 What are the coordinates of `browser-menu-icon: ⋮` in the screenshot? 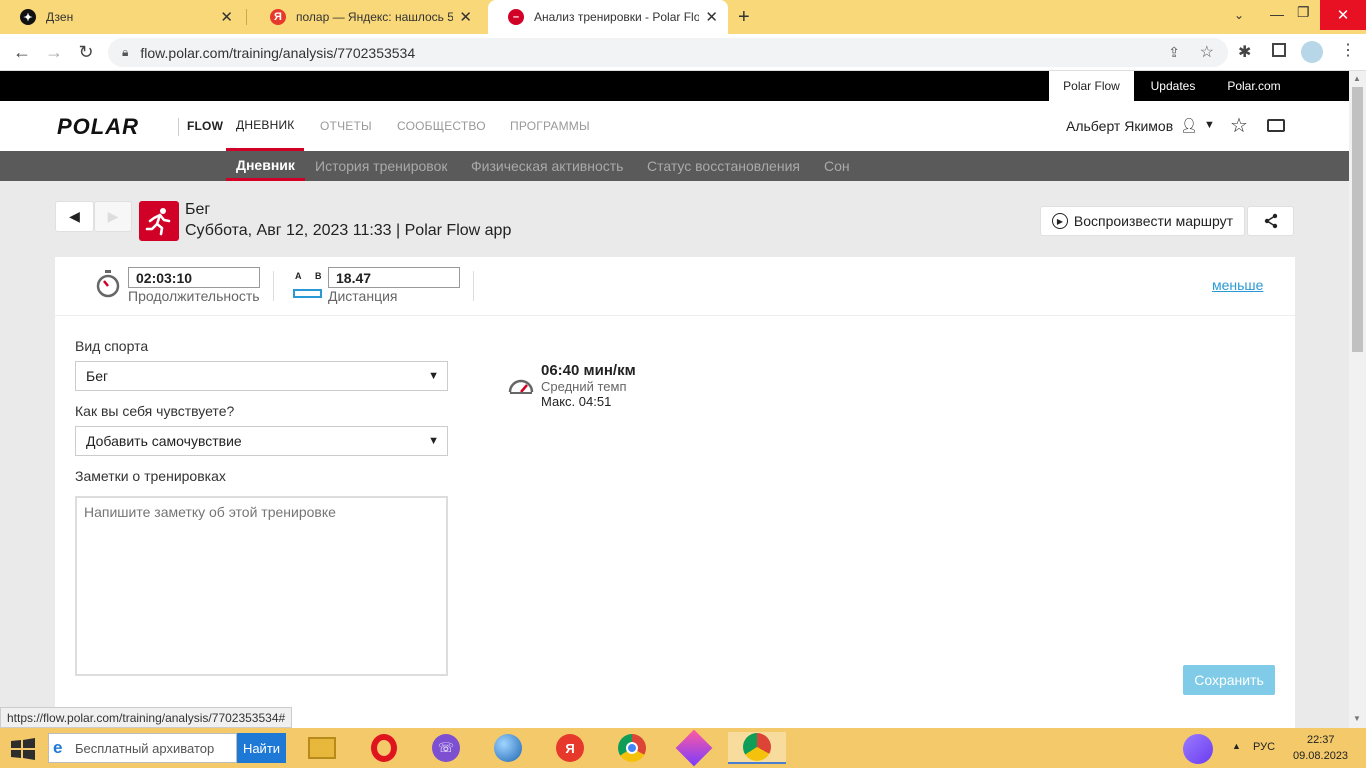 It's located at (1348, 50).